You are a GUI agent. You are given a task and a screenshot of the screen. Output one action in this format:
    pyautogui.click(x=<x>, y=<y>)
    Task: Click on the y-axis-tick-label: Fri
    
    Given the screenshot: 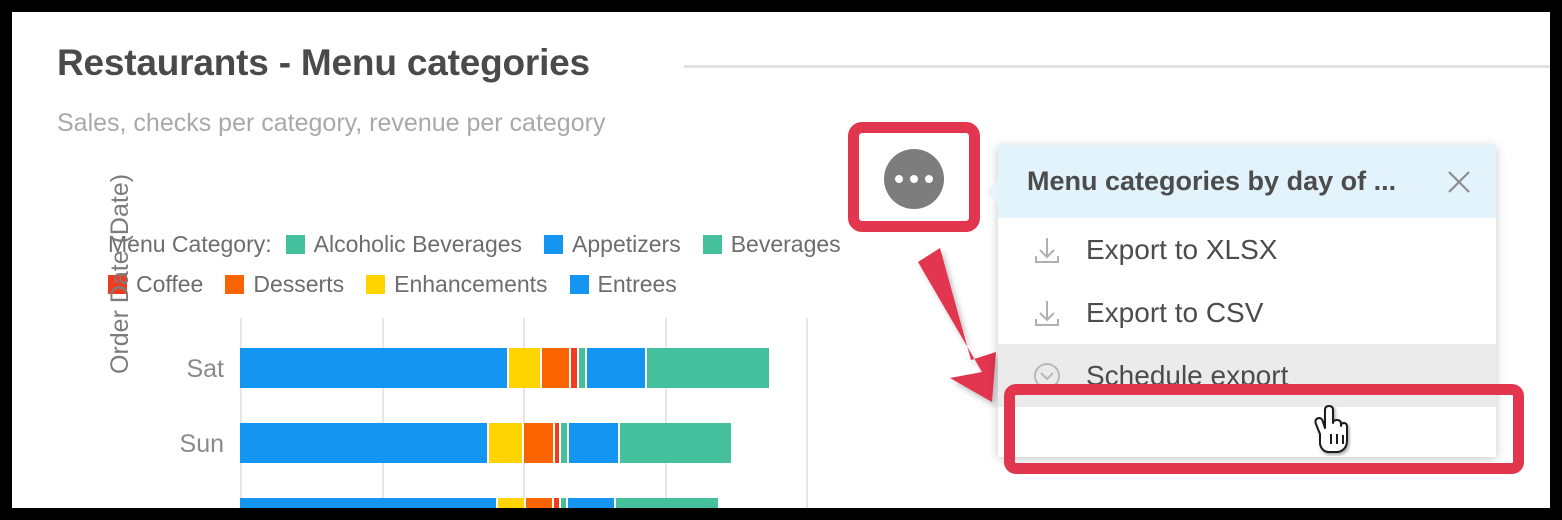 What is the action you would take?
    pyautogui.click(x=209, y=506)
    